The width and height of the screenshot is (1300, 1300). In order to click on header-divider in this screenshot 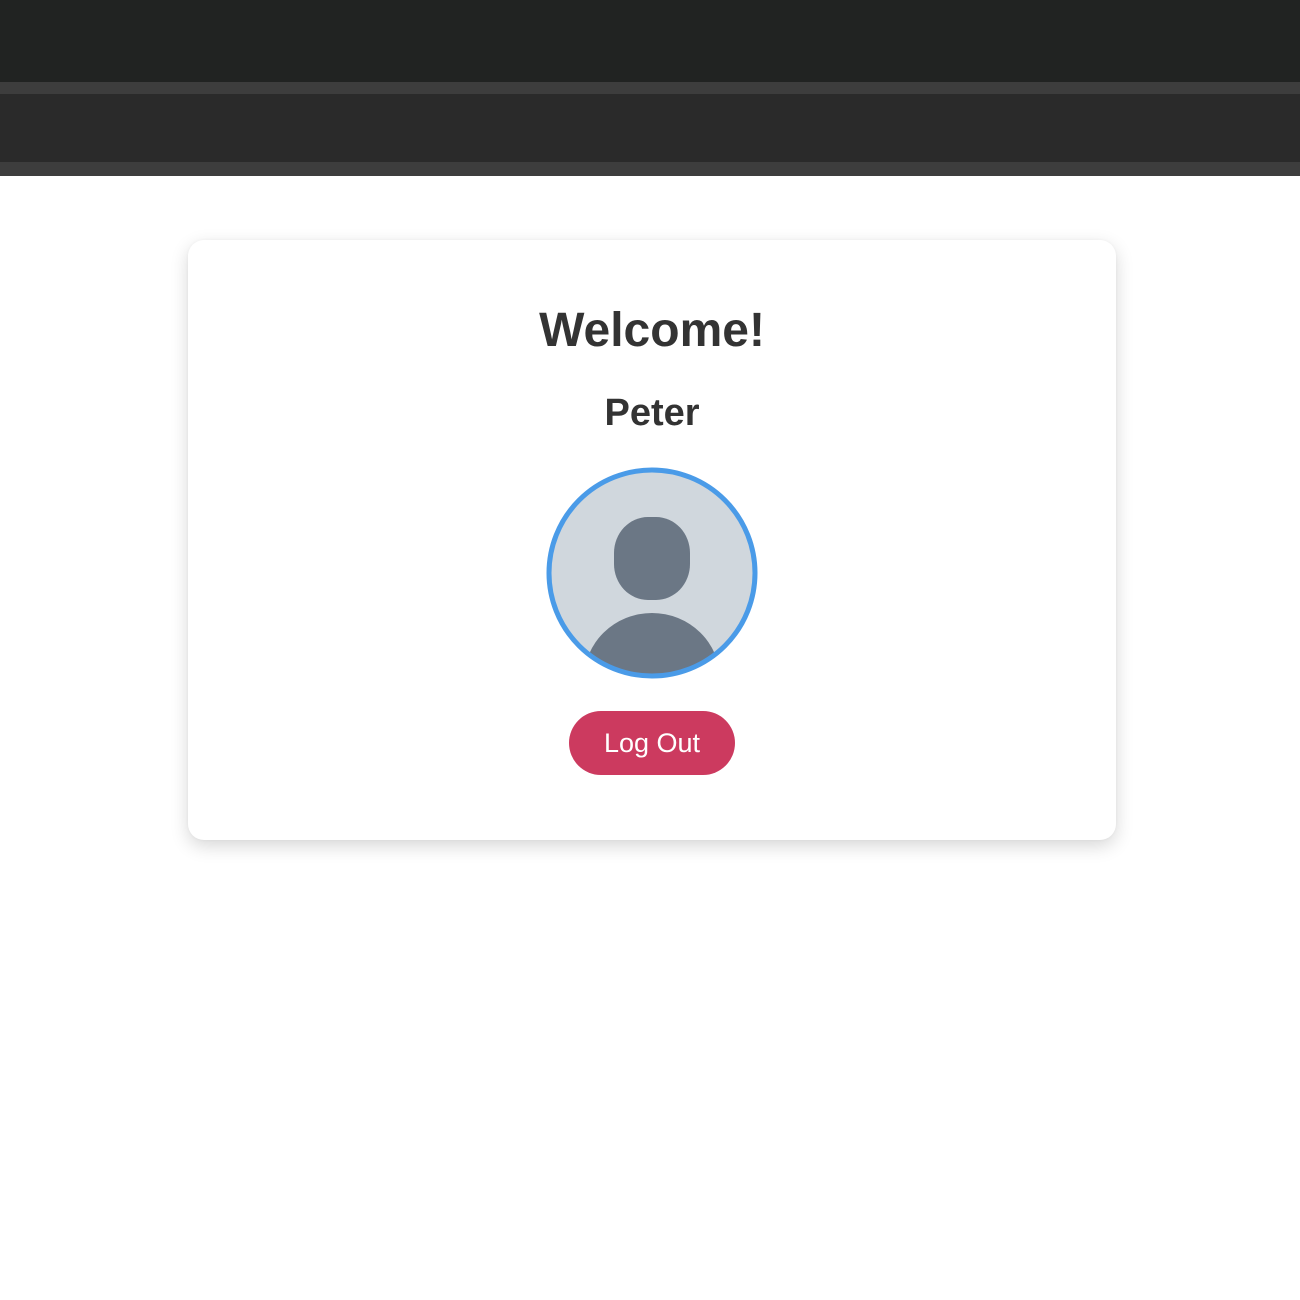, I will do `click(650, 88)`.